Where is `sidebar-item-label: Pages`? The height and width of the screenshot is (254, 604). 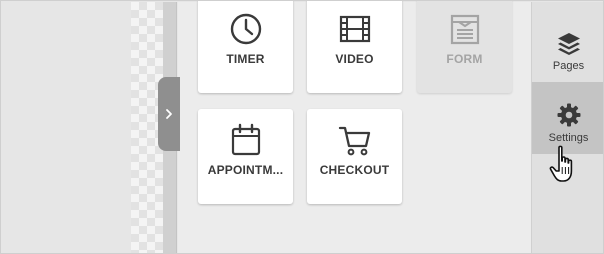
sidebar-item-label: Pages is located at coordinates (568, 66).